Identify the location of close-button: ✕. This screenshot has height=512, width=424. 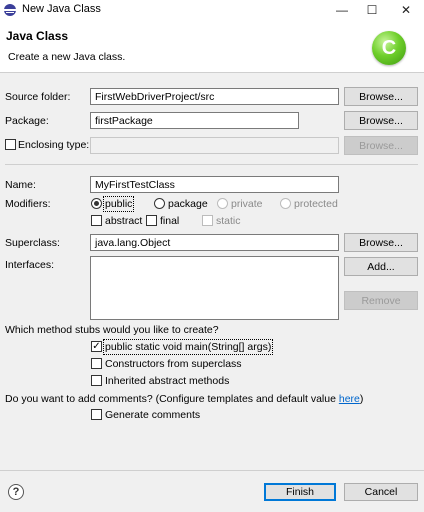
(406, 10).